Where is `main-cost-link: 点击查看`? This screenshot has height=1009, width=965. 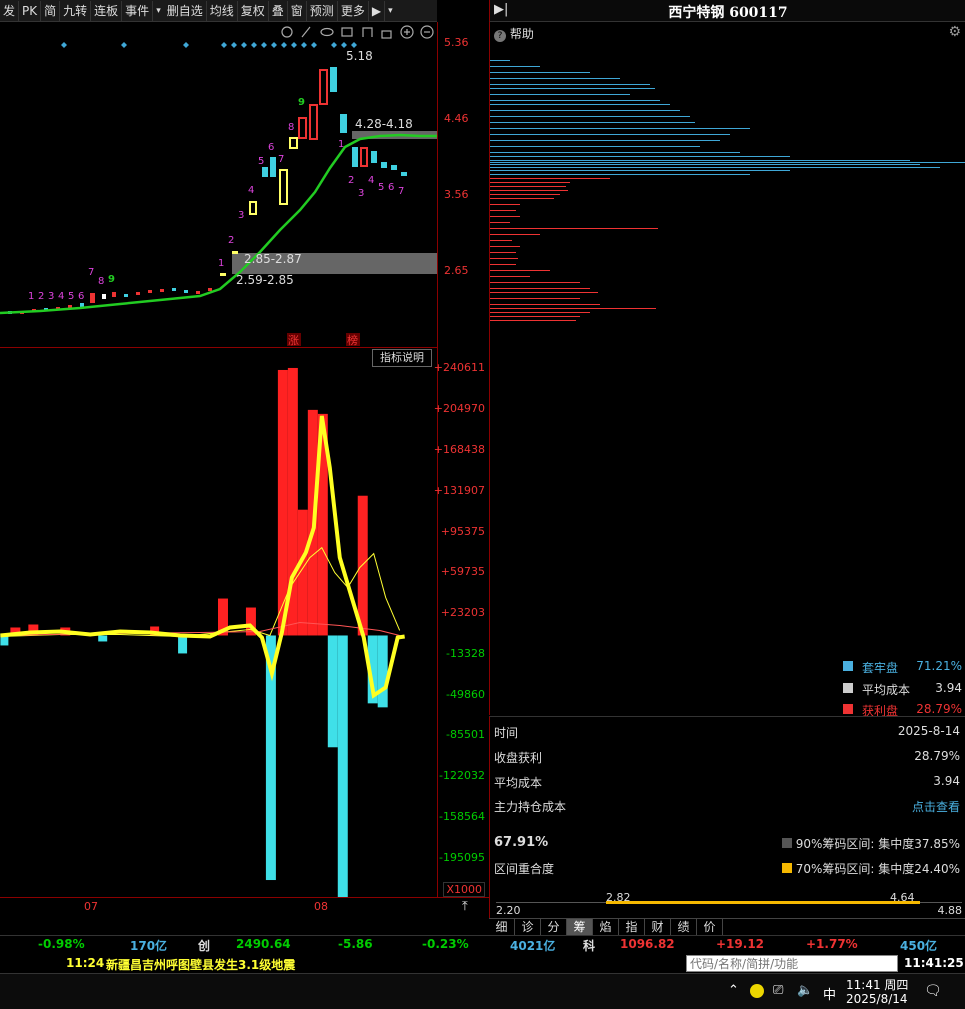
main-cost-link: 点击查看 is located at coordinates (936, 806).